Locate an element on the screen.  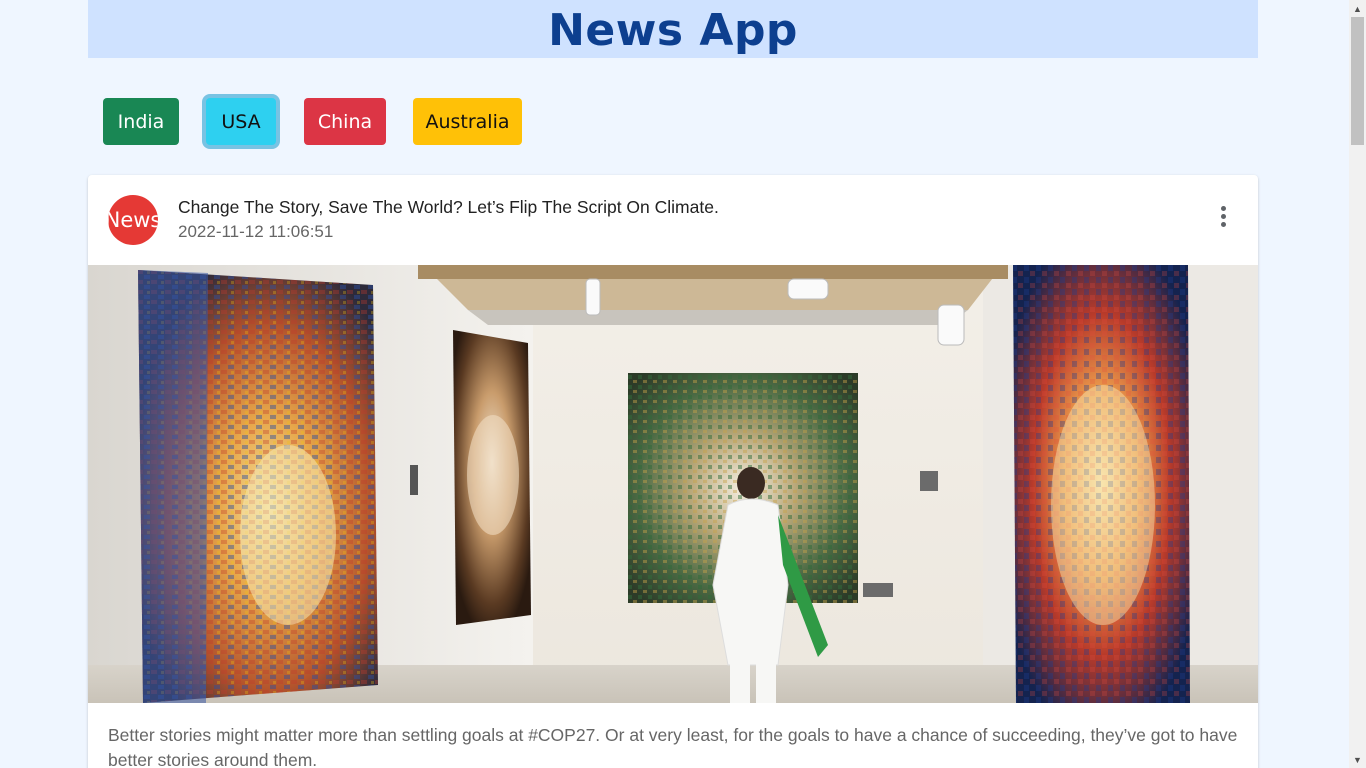
avatar: News is located at coordinates (133, 220).